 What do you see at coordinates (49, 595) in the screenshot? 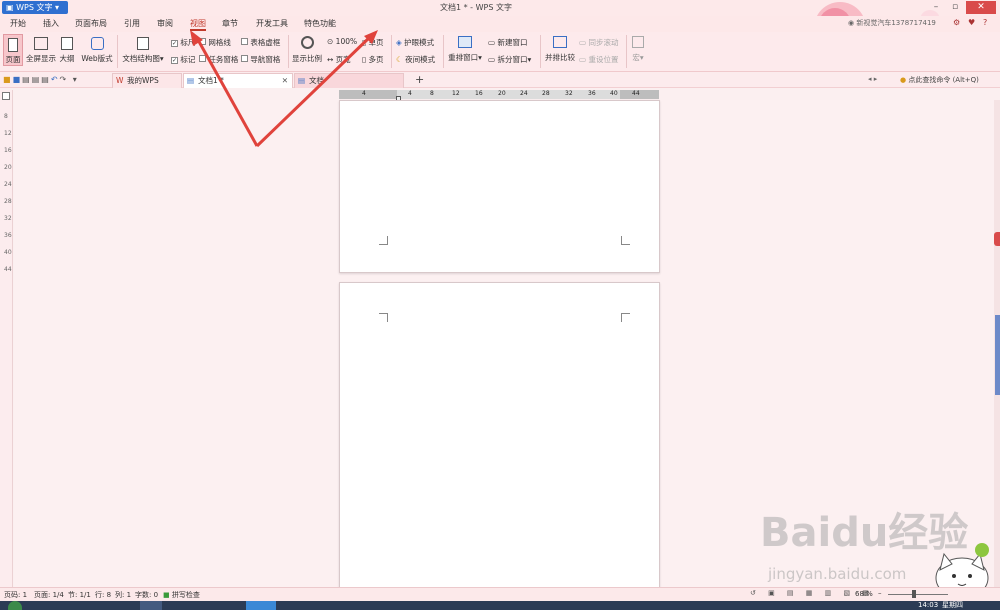
I see `status-pages: 页面: 1/4` at bounding box center [49, 595].